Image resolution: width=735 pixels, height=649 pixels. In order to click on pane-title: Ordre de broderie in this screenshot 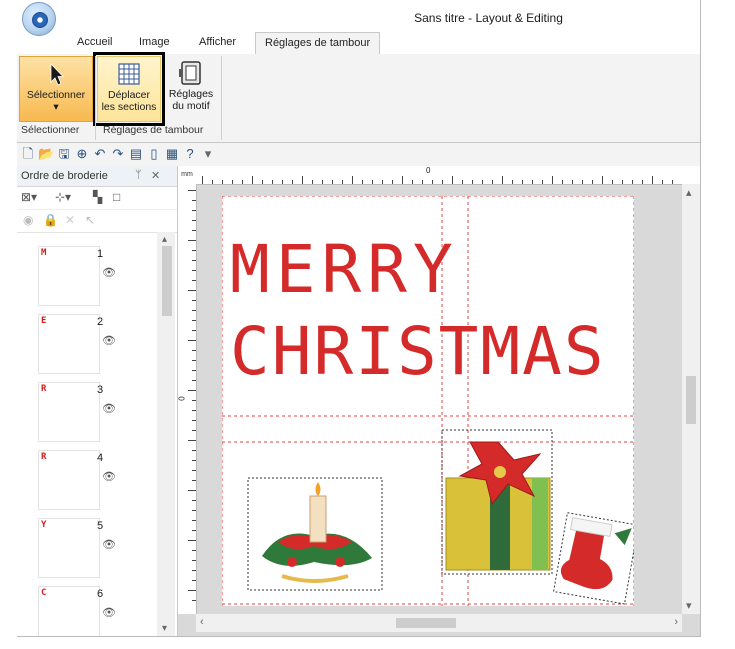, I will do `click(64, 176)`.